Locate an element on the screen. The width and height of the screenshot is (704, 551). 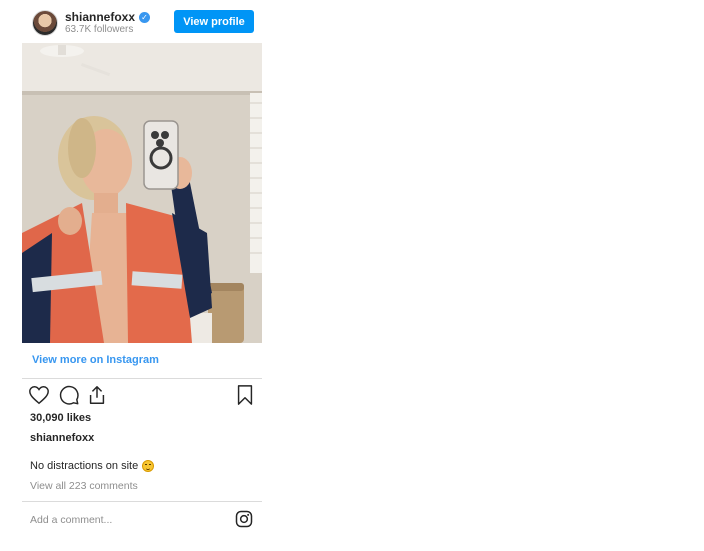
verified-badge-icon: ✓ is located at coordinates (145, 17).